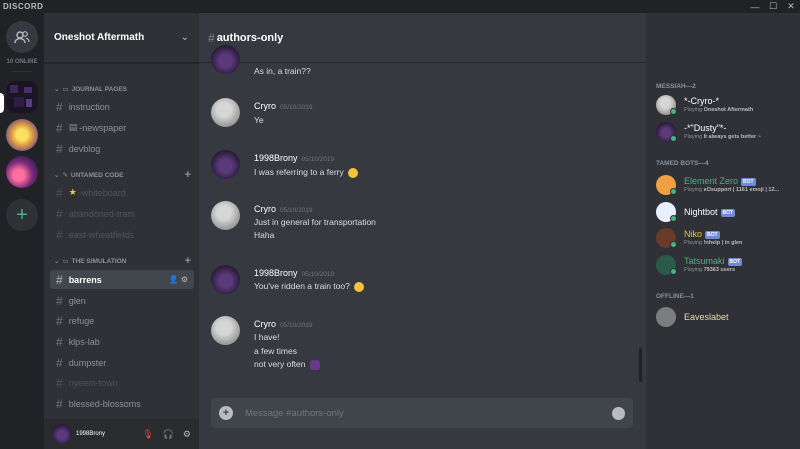 The height and width of the screenshot is (449, 800). What do you see at coordinates (23, 6) in the screenshot?
I see `app-brand: DISCORD` at bounding box center [23, 6].